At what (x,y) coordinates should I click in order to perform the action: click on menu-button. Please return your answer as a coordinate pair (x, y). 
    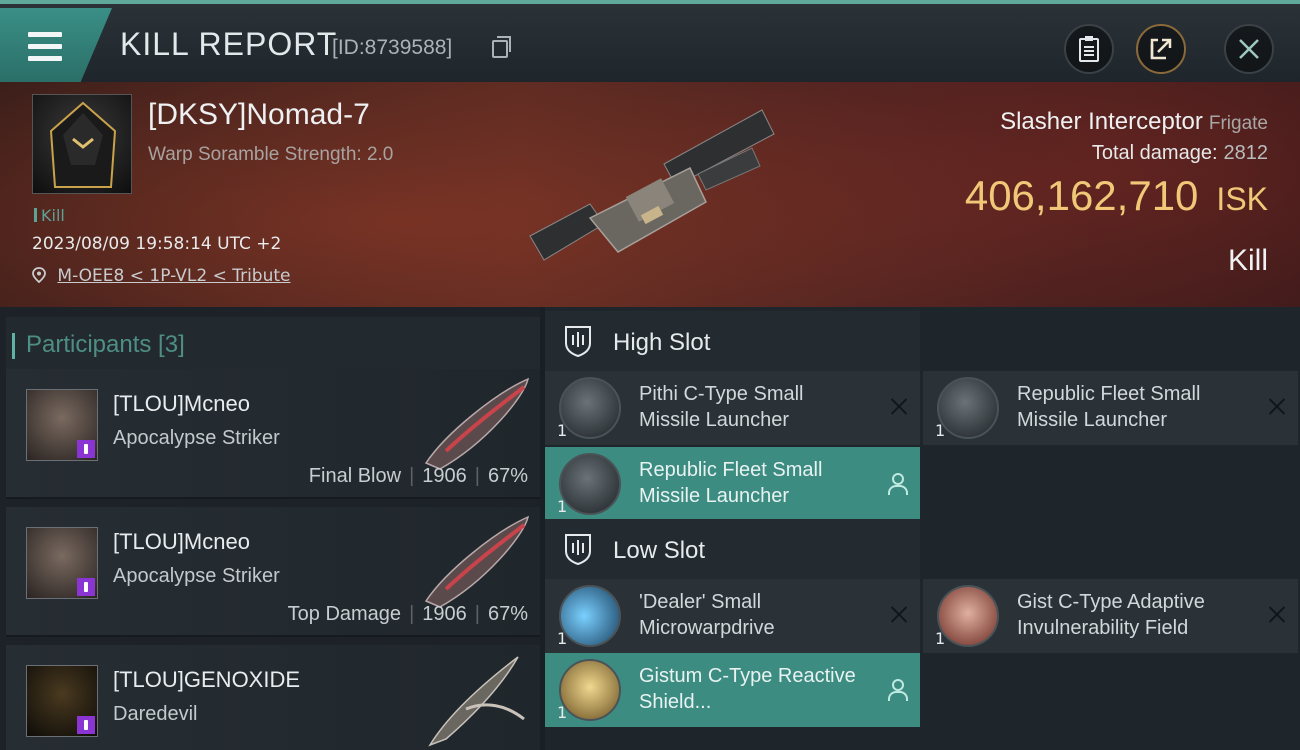
    Looking at the image, I should click on (56, 45).